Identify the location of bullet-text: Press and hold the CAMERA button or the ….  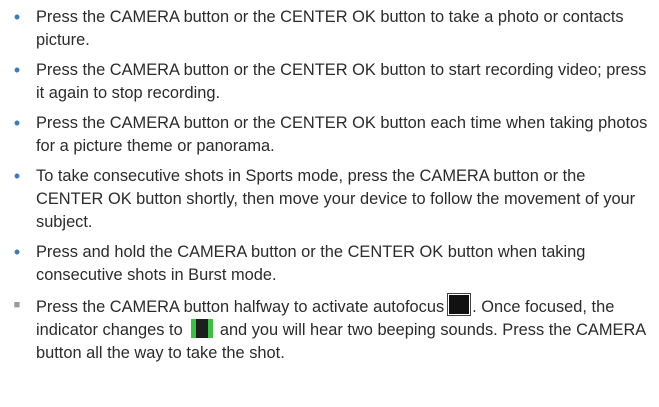
(311, 263).